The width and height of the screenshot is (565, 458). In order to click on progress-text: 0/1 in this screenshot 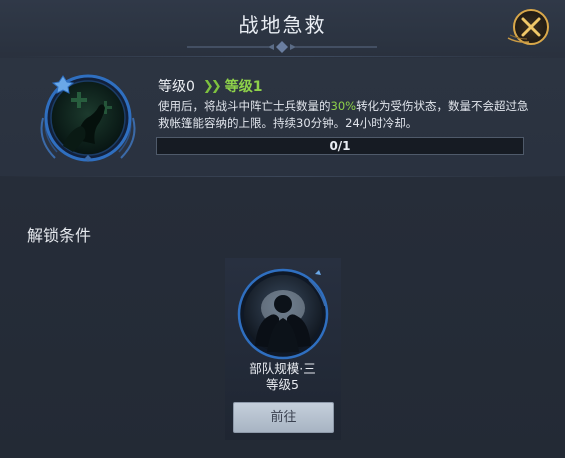, I will do `click(340, 146)`.